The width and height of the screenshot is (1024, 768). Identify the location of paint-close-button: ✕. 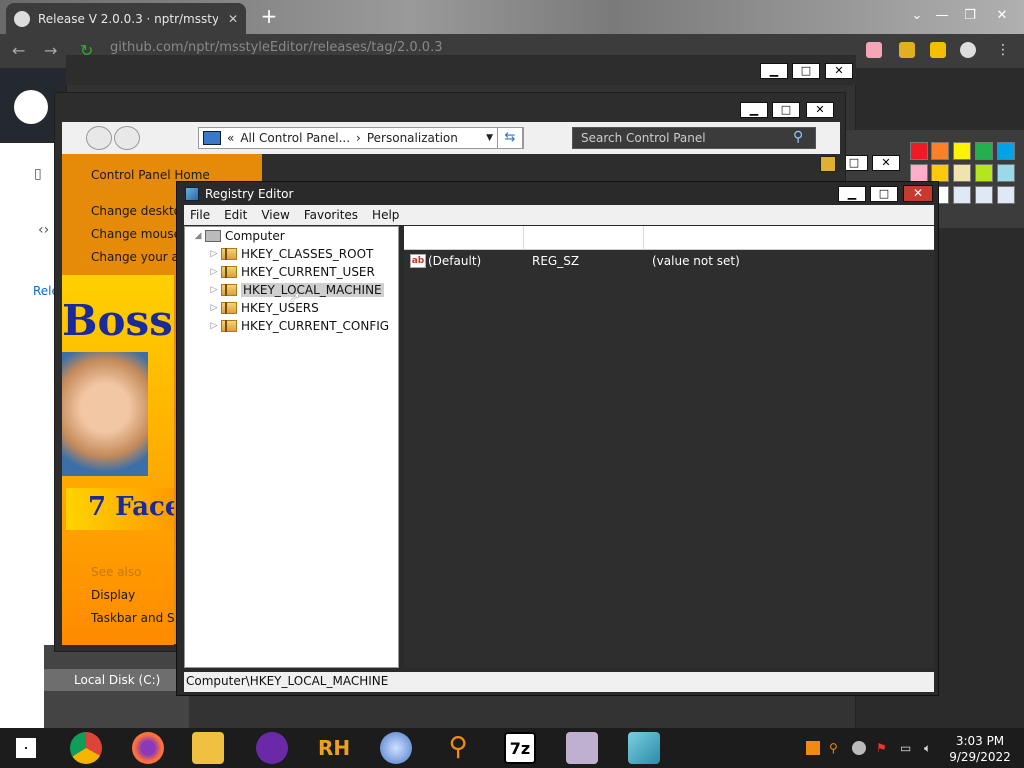
(886, 163).